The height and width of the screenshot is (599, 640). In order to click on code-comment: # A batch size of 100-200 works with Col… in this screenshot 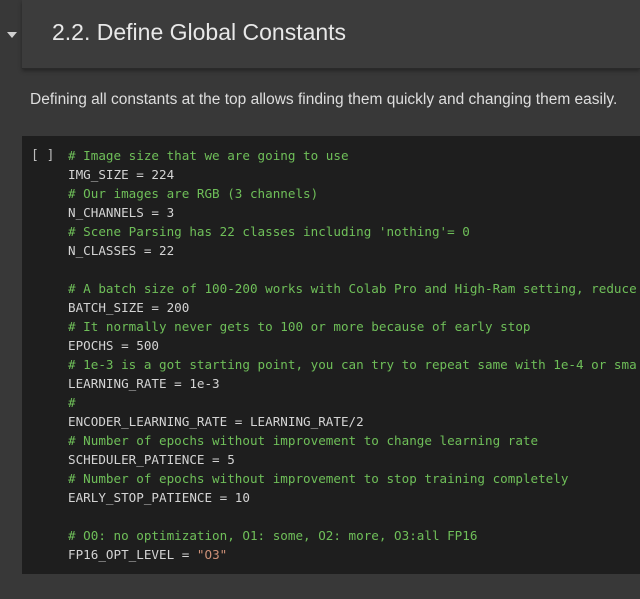, I will do `click(352, 288)`.